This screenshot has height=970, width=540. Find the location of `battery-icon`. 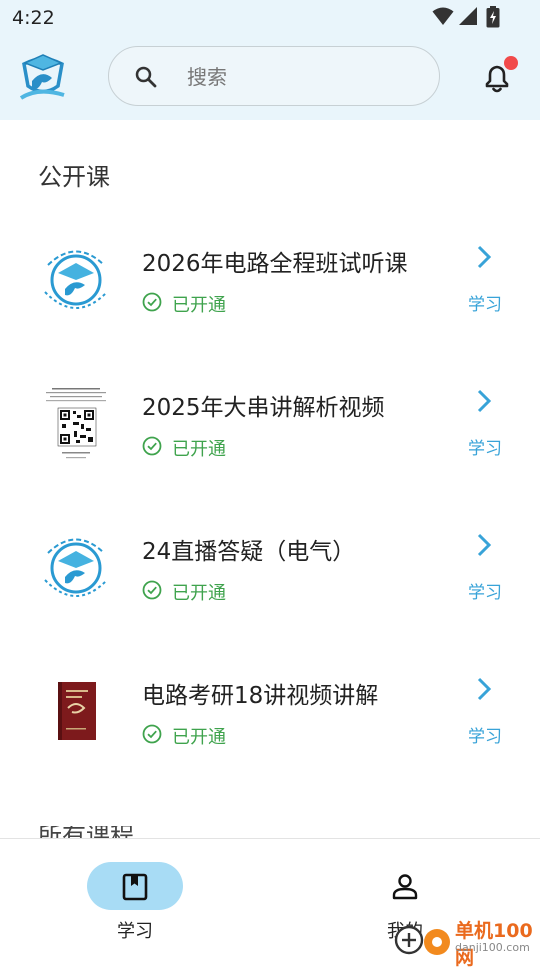

battery-icon is located at coordinates (493, 17).